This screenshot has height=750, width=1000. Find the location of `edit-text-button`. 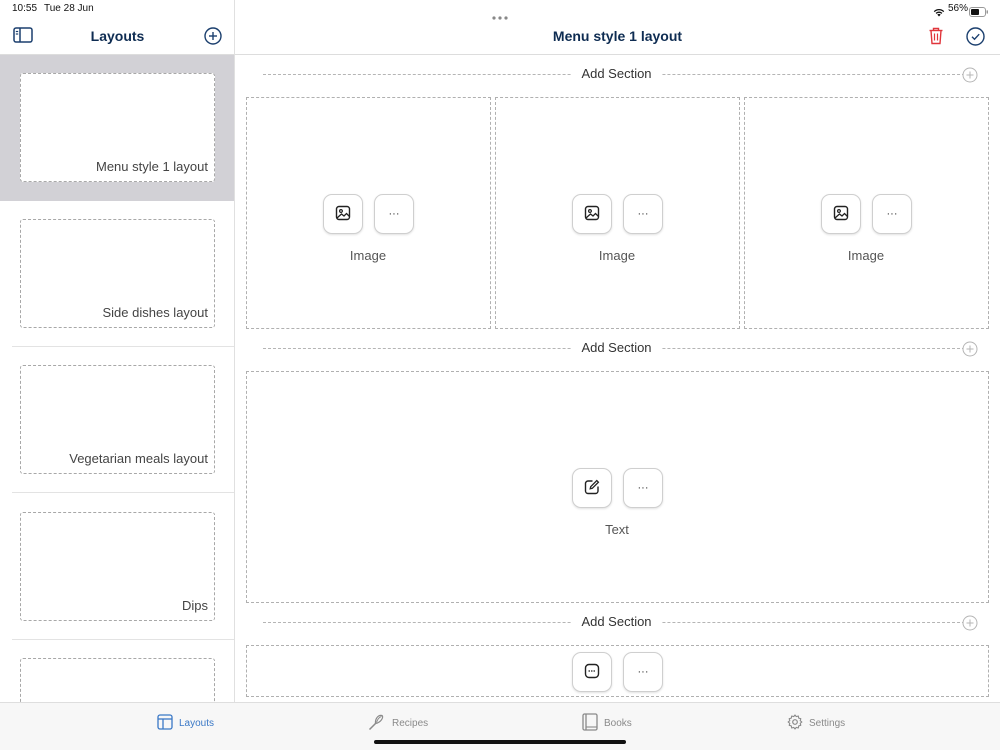

edit-text-button is located at coordinates (592, 488).